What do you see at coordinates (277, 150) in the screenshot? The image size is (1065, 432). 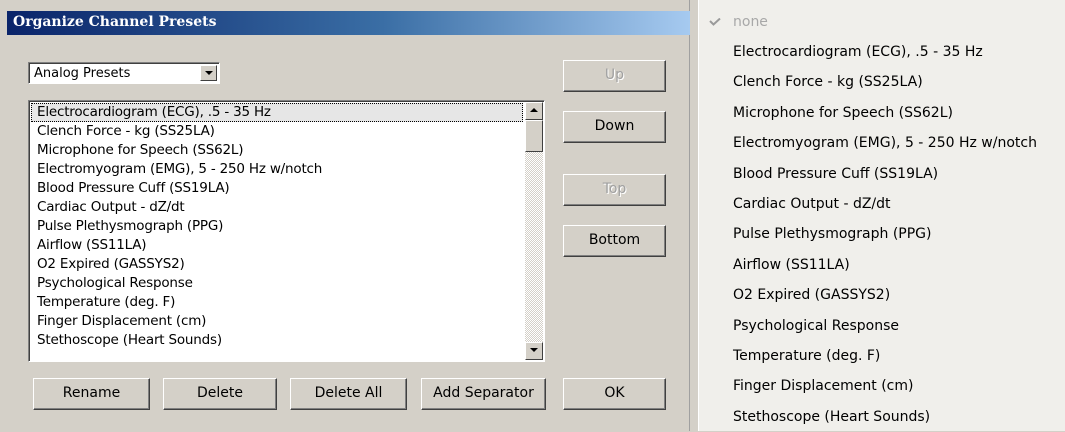 I see `list-item: Microphone for Speech (SS62L)` at bounding box center [277, 150].